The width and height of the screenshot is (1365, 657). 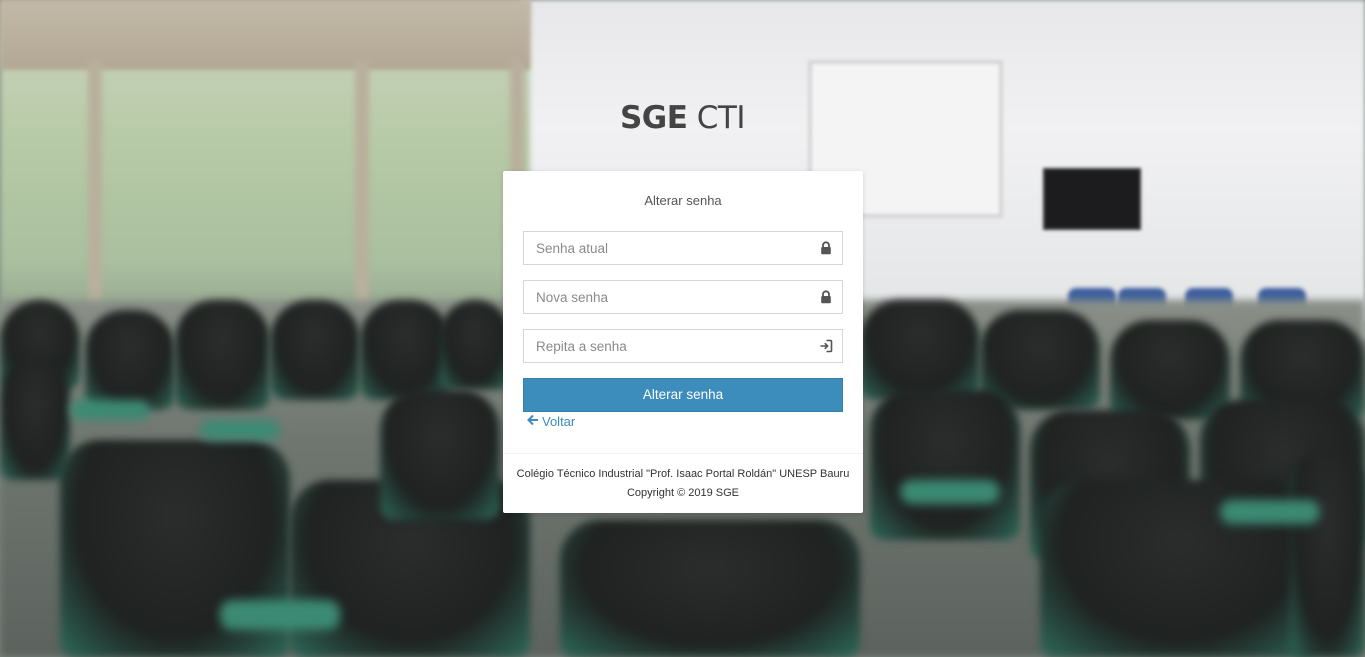 I want to click on change-password-button: Alterar senha, so click(x=683, y=395).